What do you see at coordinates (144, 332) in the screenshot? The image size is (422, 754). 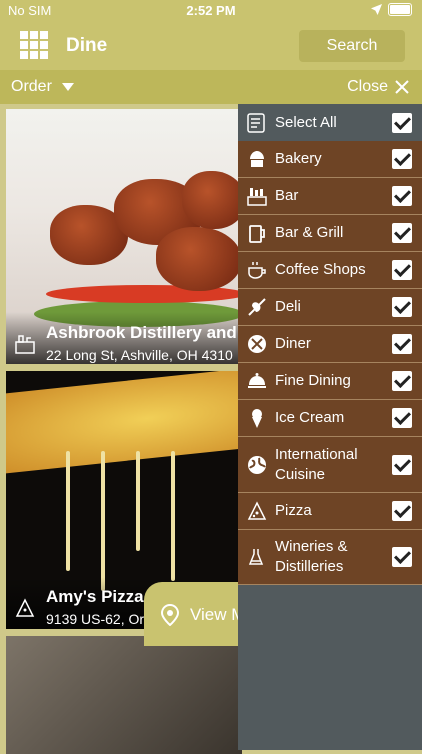 I see `listing-name: Ashbrook Distillery and C` at bounding box center [144, 332].